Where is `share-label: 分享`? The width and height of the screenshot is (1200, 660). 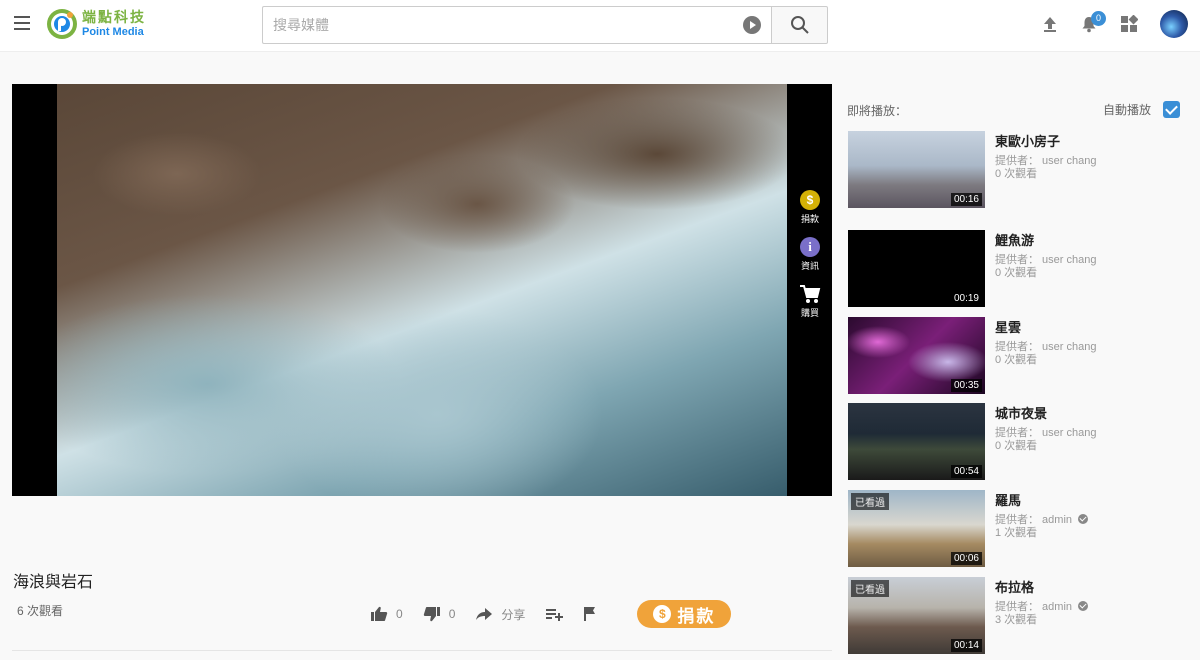
share-label: 分享 is located at coordinates (513, 614).